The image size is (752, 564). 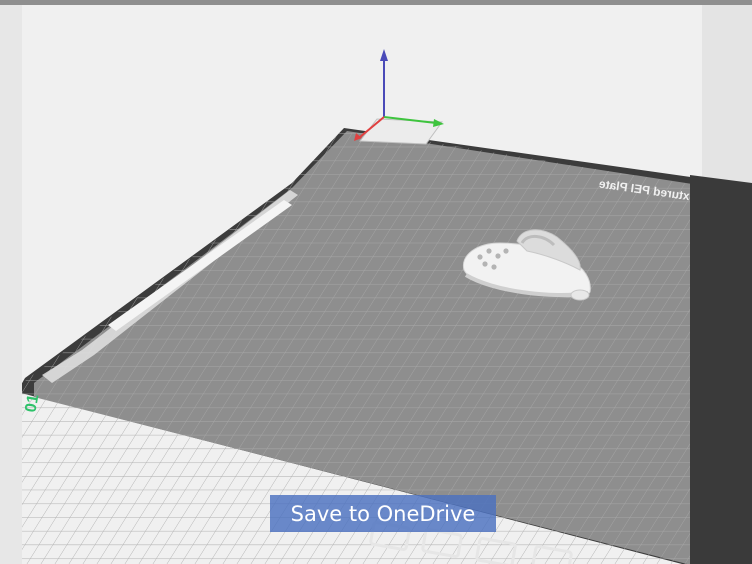 What do you see at coordinates (384, 55) in the screenshot?
I see `z-axis-arrow` at bounding box center [384, 55].